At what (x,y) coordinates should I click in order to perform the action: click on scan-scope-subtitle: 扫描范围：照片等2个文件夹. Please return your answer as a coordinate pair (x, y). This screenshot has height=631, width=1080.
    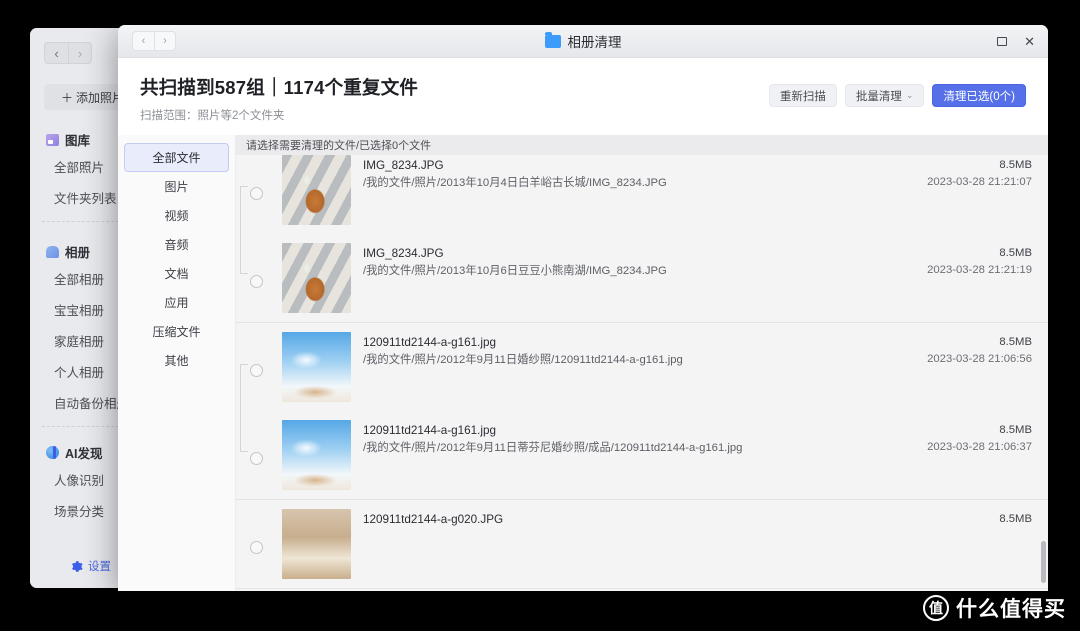
    Looking at the image, I should click on (212, 116).